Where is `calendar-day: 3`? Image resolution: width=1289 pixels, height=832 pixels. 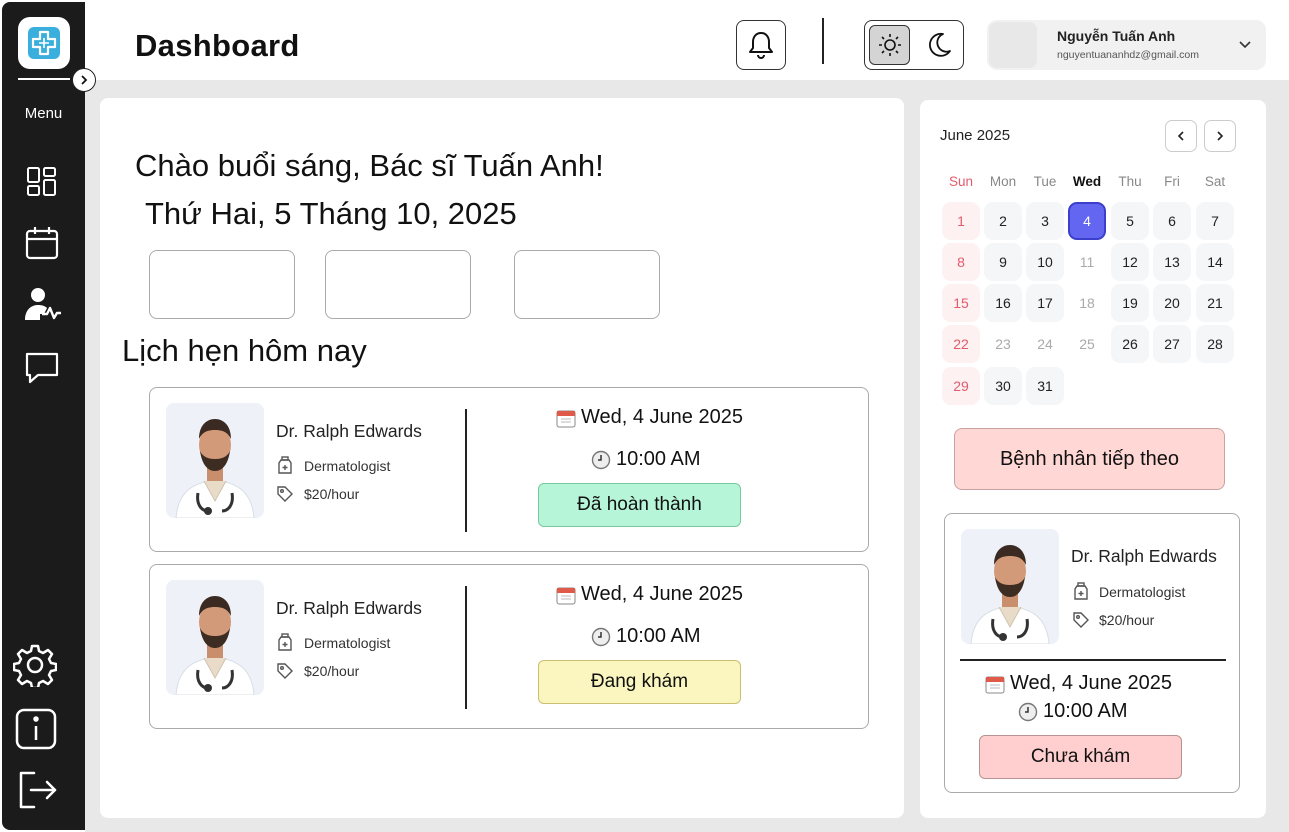 calendar-day: 3 is located at coordinates (1045, 221).